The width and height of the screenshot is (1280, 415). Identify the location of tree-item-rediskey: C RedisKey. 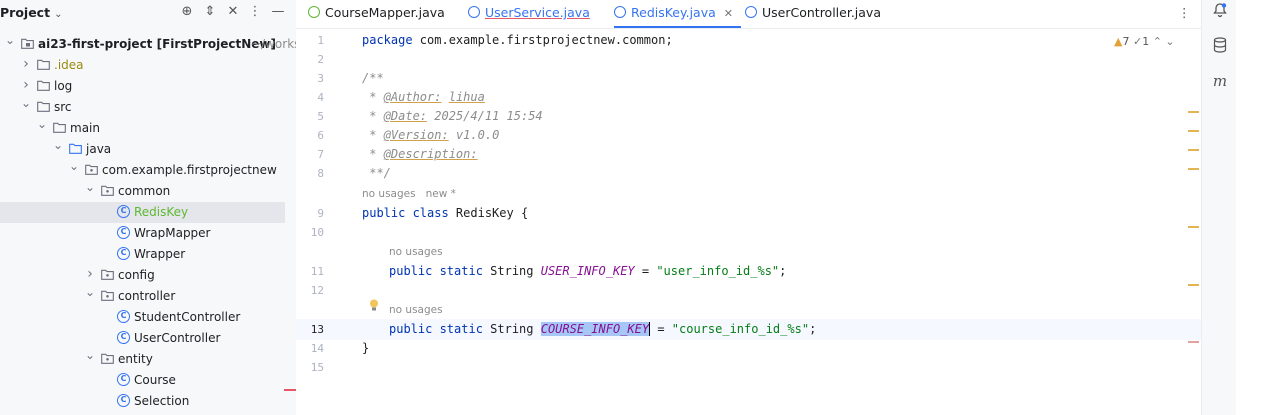
(142, 212).